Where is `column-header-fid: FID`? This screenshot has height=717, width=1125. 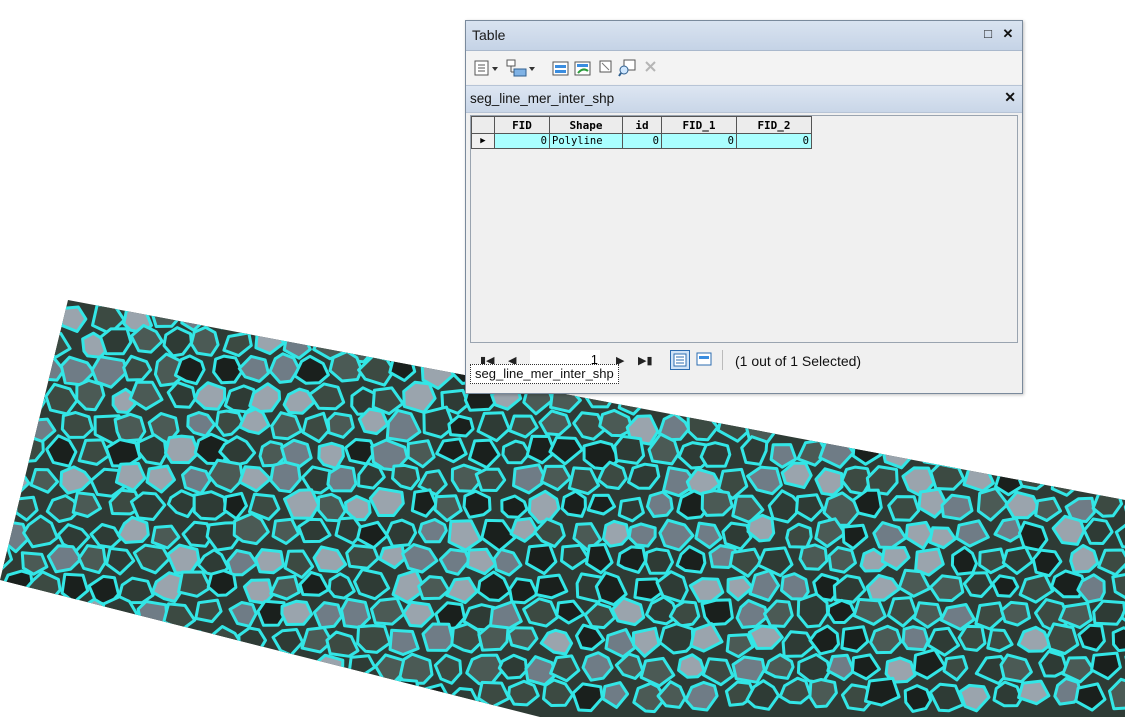 column-header-fid: FID is located at coordinates (522, 125).